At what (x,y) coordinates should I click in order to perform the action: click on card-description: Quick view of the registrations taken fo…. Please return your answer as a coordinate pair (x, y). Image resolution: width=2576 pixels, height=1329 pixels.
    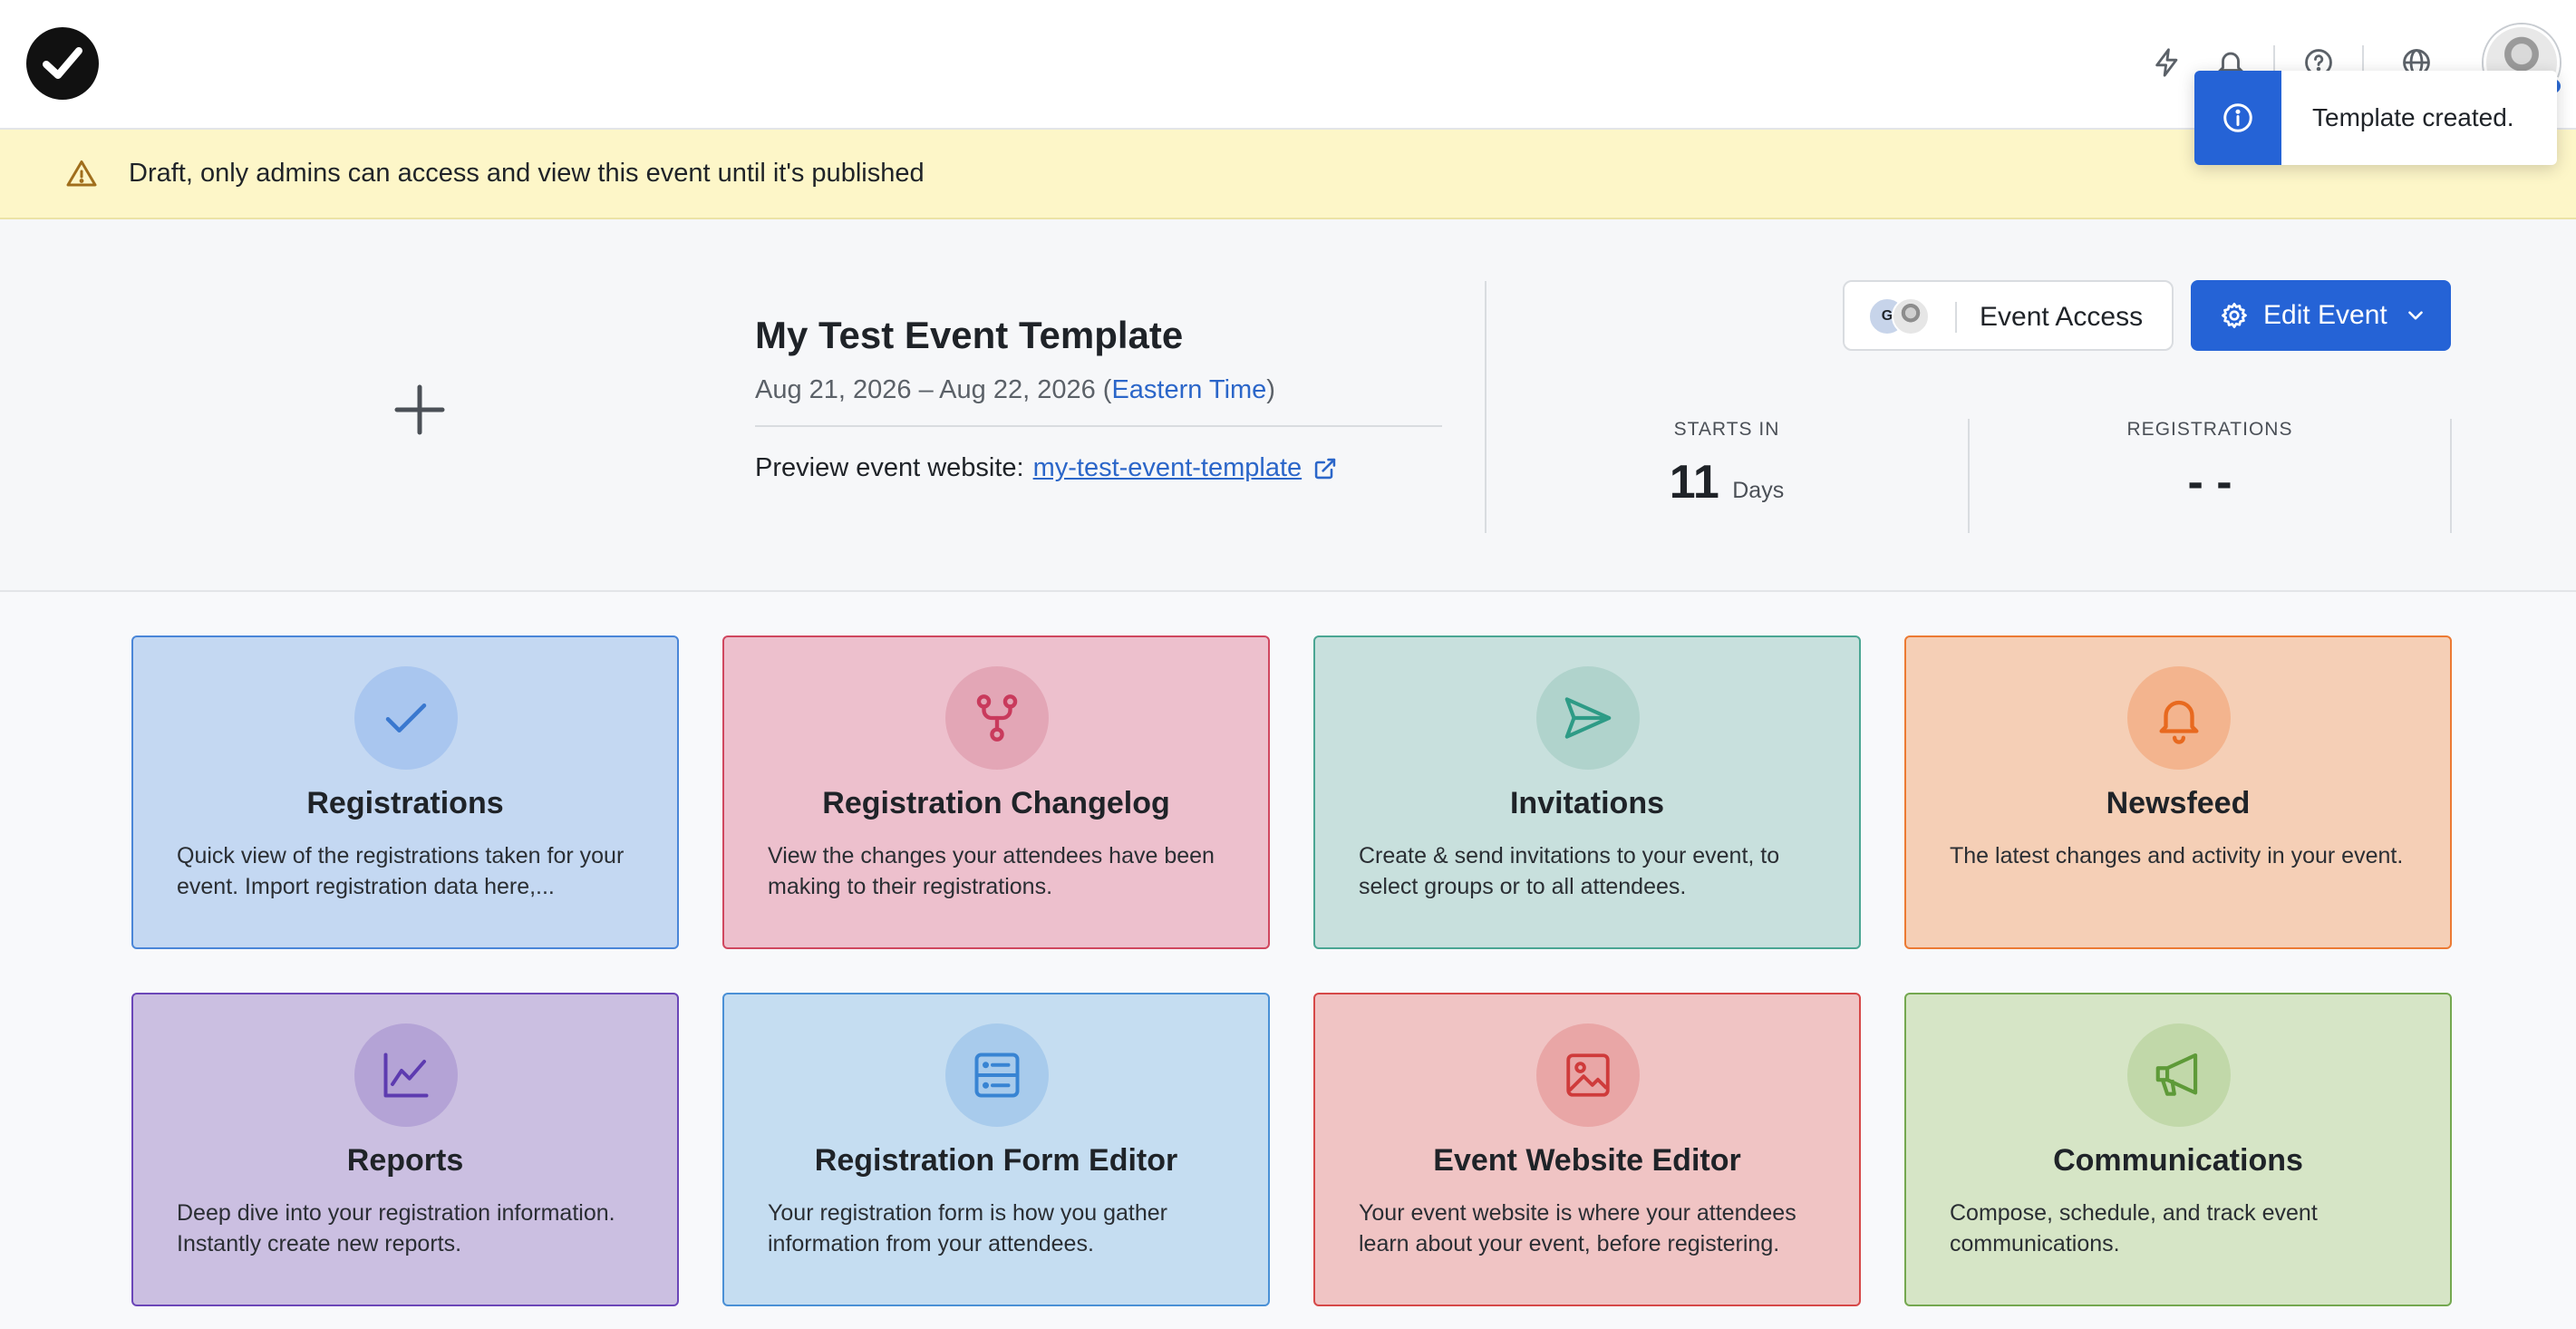
    Looking at the image, I should click on (401, 871).